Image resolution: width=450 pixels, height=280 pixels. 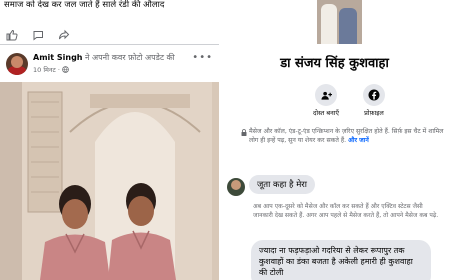 I want to click on profile-name: डा संजय सिंह कुशवाहा, so click(x=334, y=62).